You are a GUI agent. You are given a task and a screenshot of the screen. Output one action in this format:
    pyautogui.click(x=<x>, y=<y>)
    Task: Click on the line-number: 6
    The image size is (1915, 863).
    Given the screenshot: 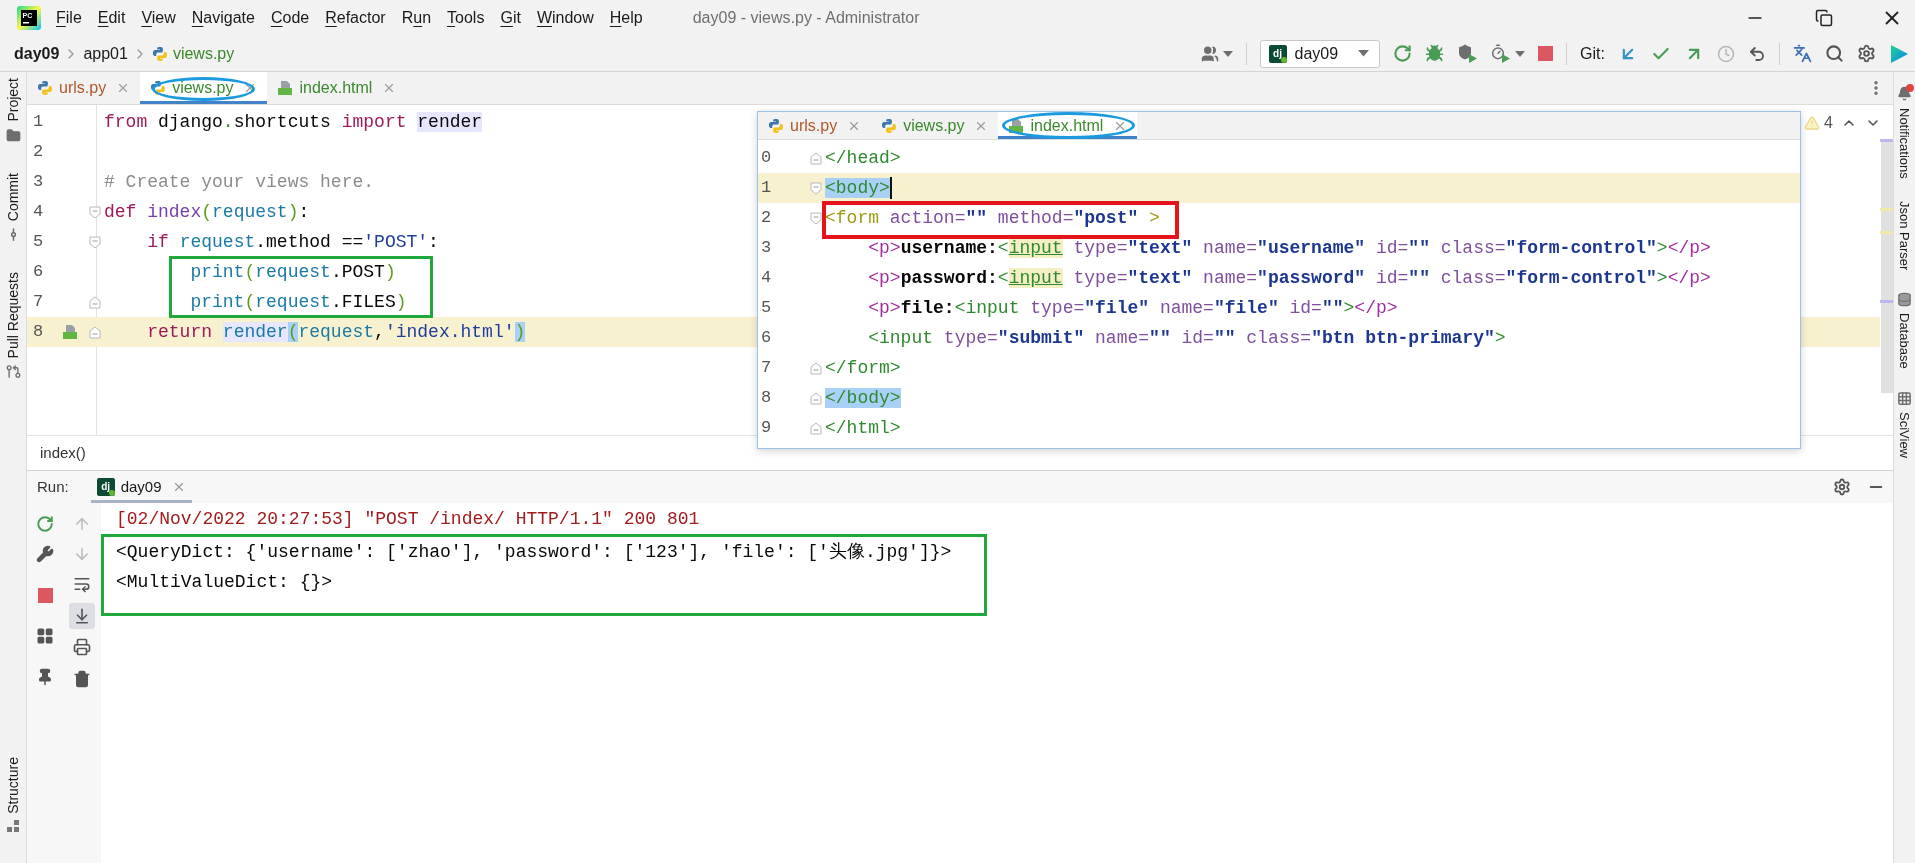 What is the action you would take?
    pyautogui.click(x=38, y=272)
    